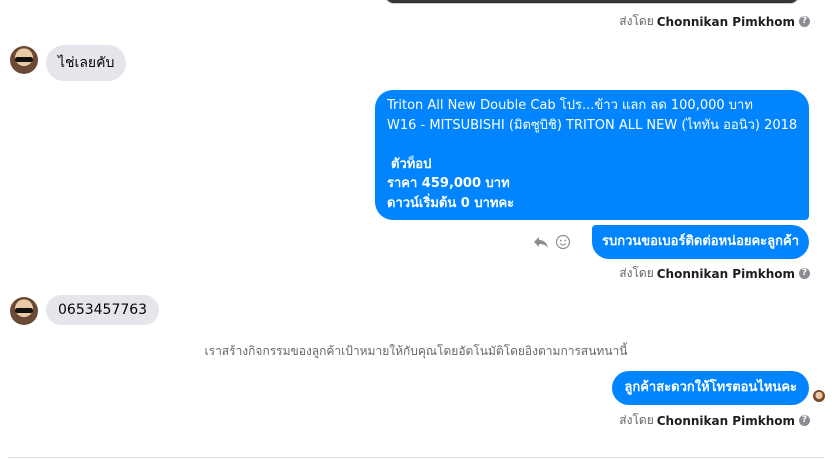 Image resolution: width=832 pixels, height=460 pixels. I want to click on emoji-icon, so click(563, 244).